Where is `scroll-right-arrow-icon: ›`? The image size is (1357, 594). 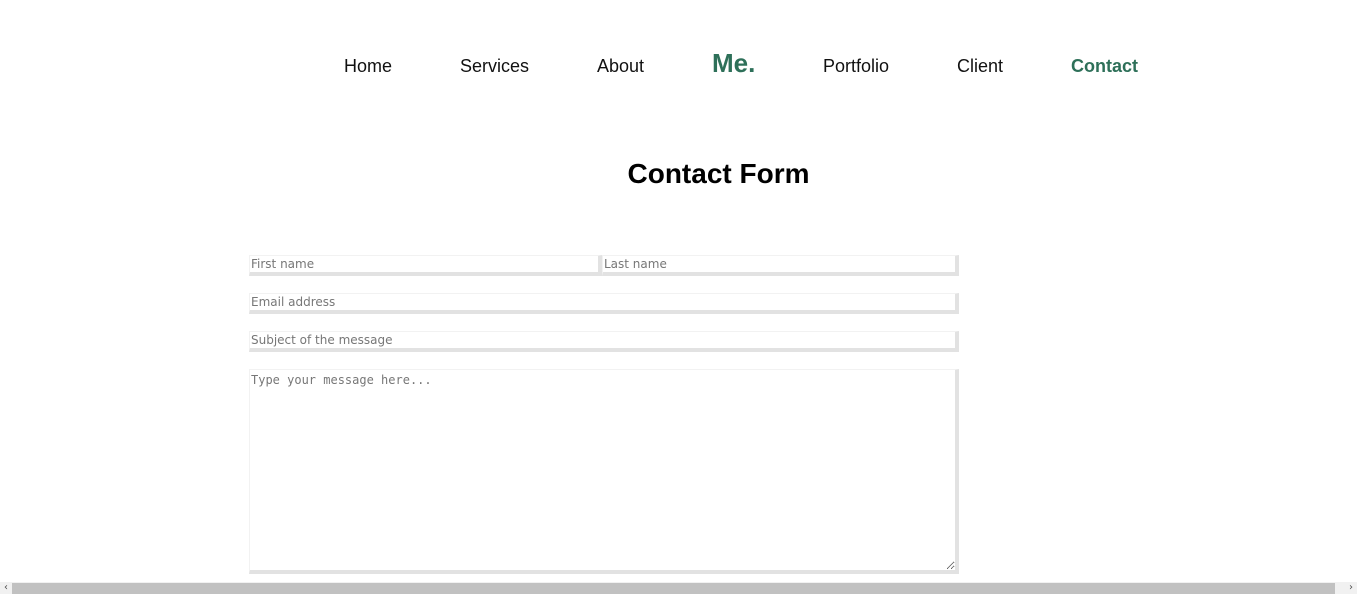 scroll-right-arrow-icon: › is located at coordinates (1351, 588).